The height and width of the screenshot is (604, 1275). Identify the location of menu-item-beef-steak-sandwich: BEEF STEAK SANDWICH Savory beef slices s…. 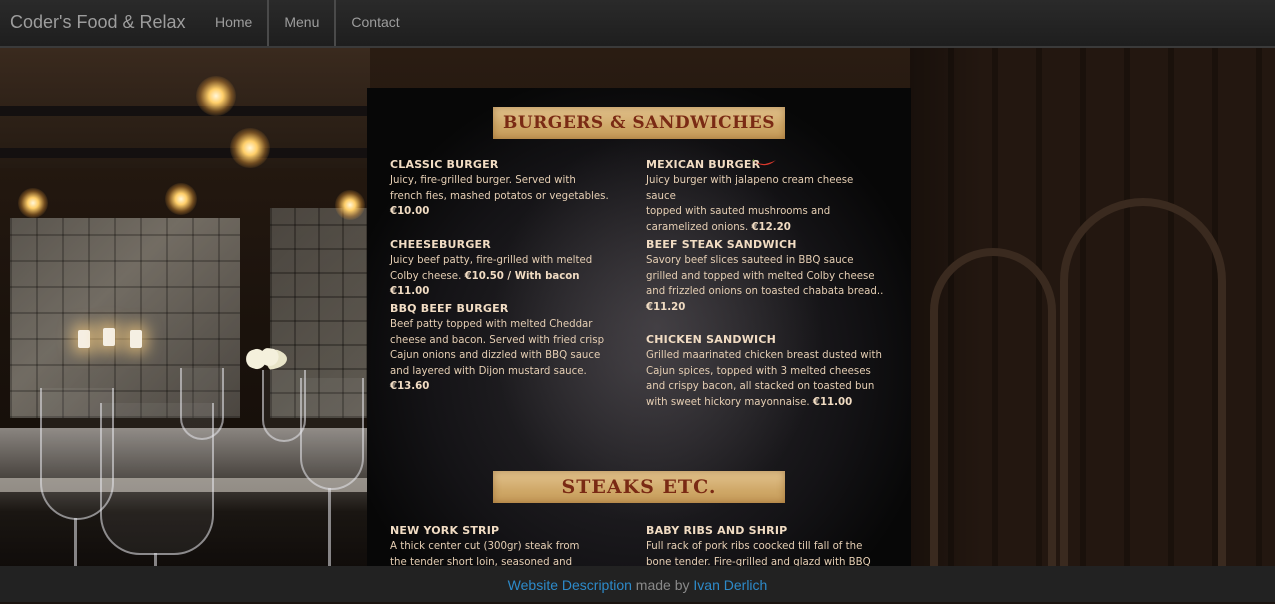
(766, 276).